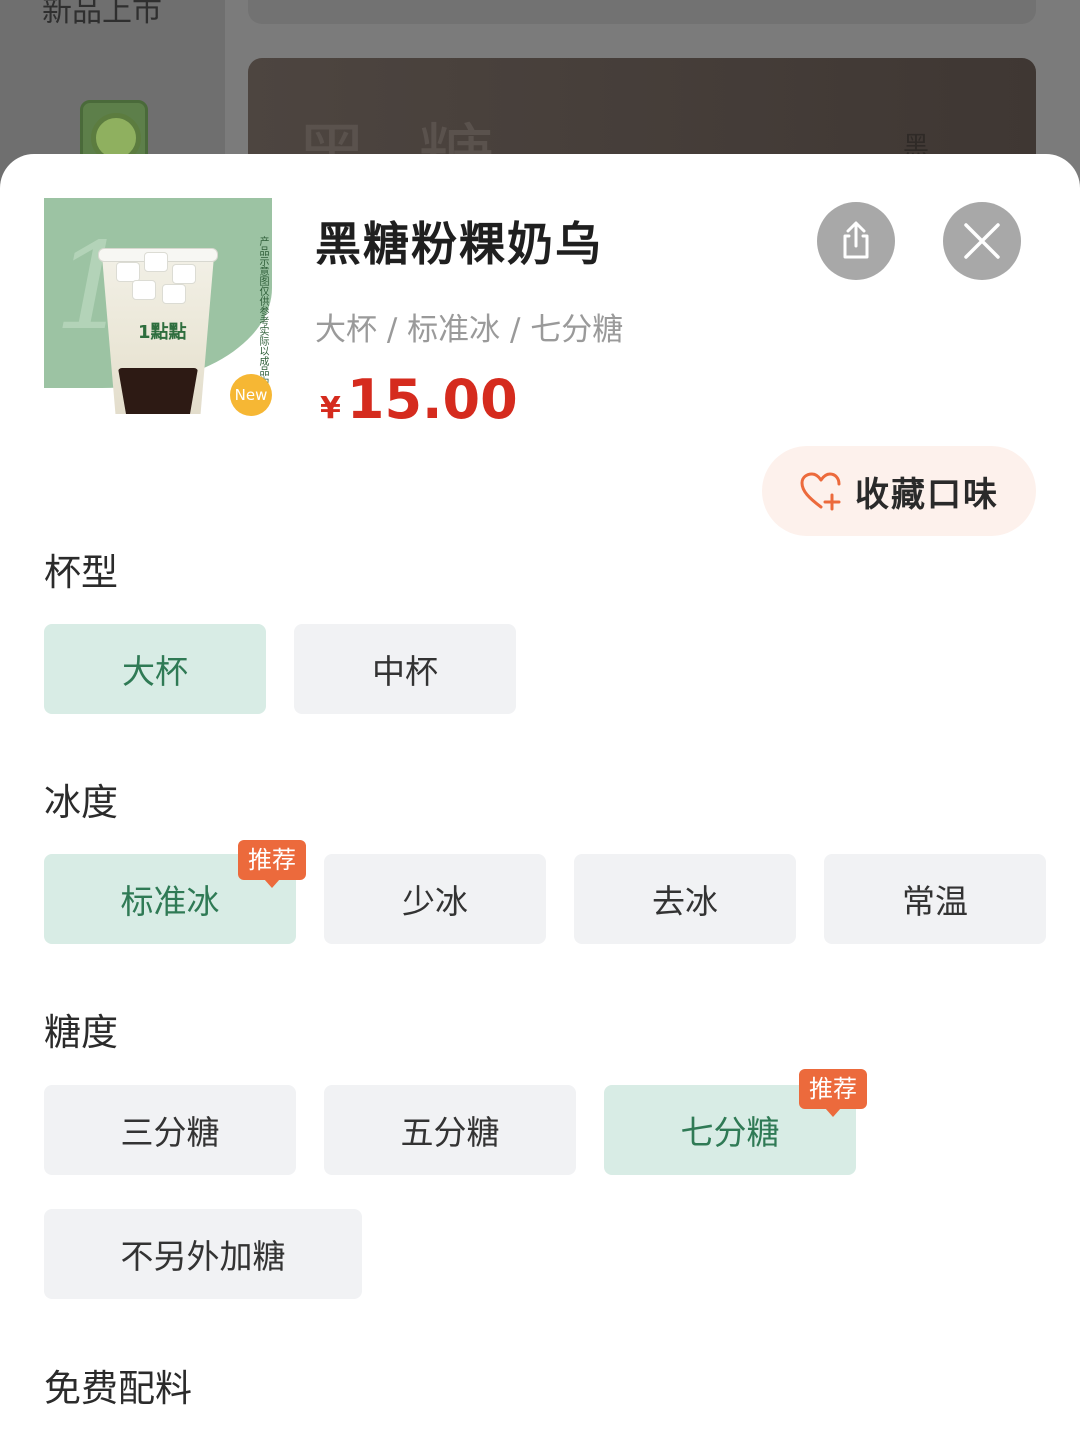  I want to click on new-badge: New, so click(251, 395).